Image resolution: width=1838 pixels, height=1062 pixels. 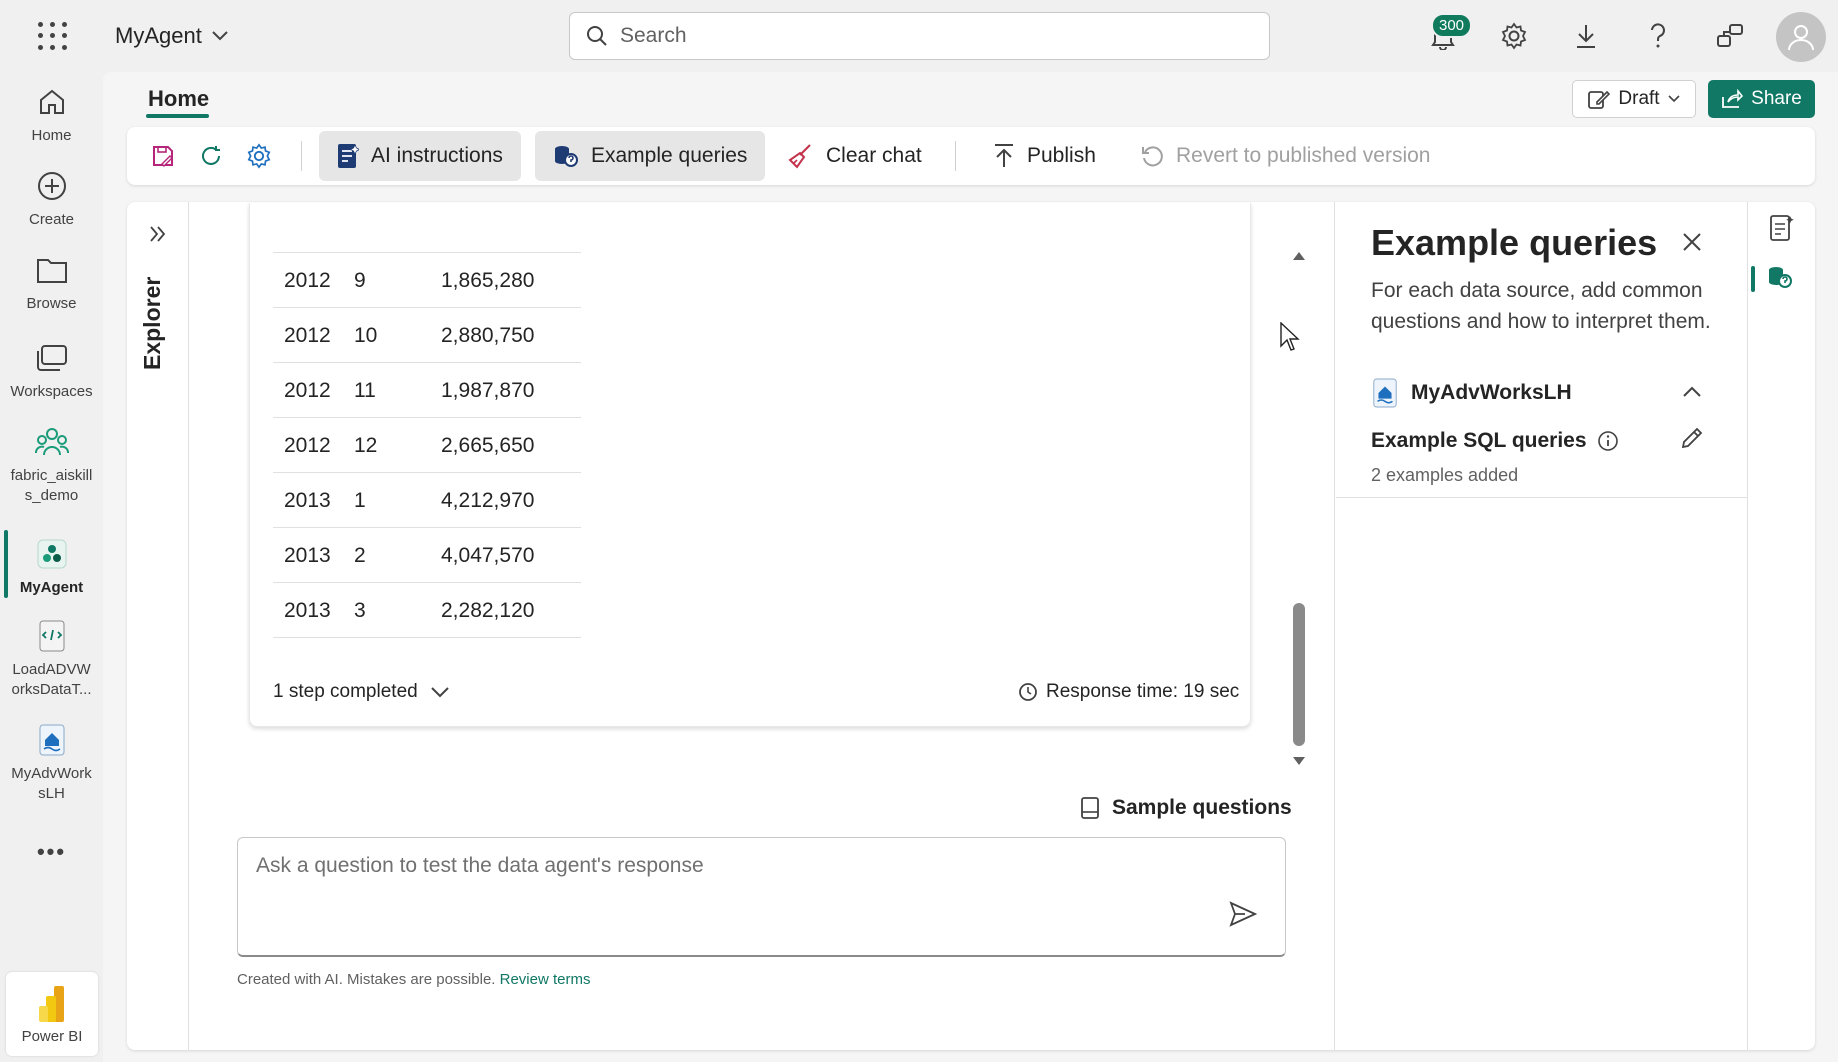 I want to click on table-row: 2013 3 2,282,120, so click(x=427, y=610).